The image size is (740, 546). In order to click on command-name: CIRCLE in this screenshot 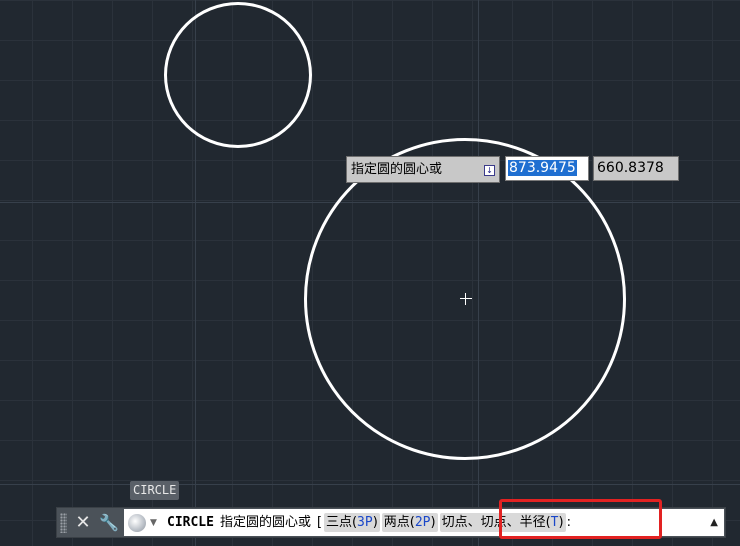, I will do `click(190, 522)`.